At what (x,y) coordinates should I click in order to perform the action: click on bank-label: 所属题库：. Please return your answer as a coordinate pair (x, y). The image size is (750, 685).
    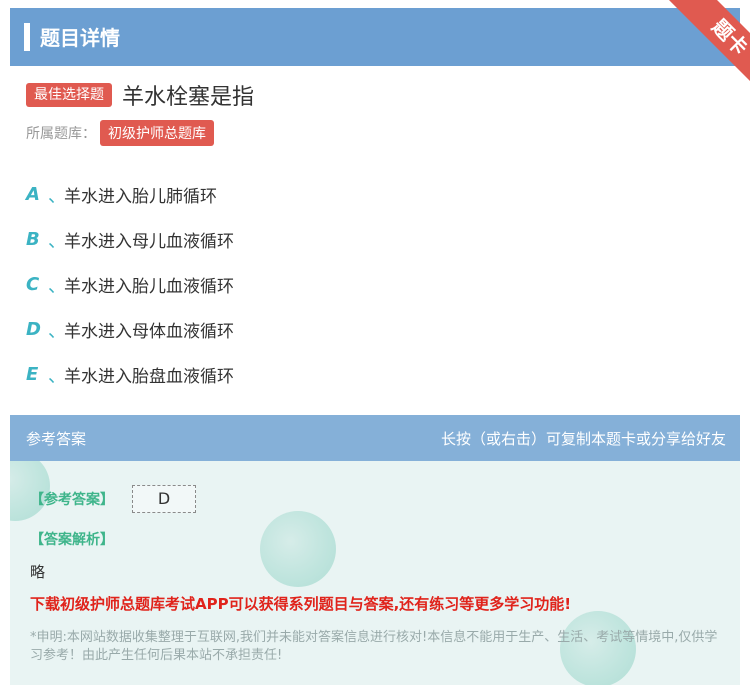
    Looking at the image, I should click on (61, 134).